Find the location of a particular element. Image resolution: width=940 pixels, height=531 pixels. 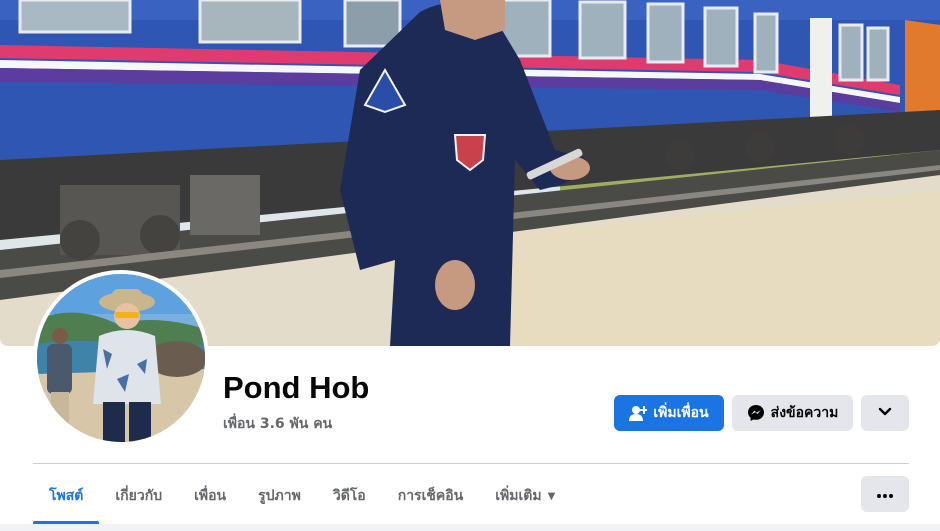

header-divider is located at coordinates (471, 463).